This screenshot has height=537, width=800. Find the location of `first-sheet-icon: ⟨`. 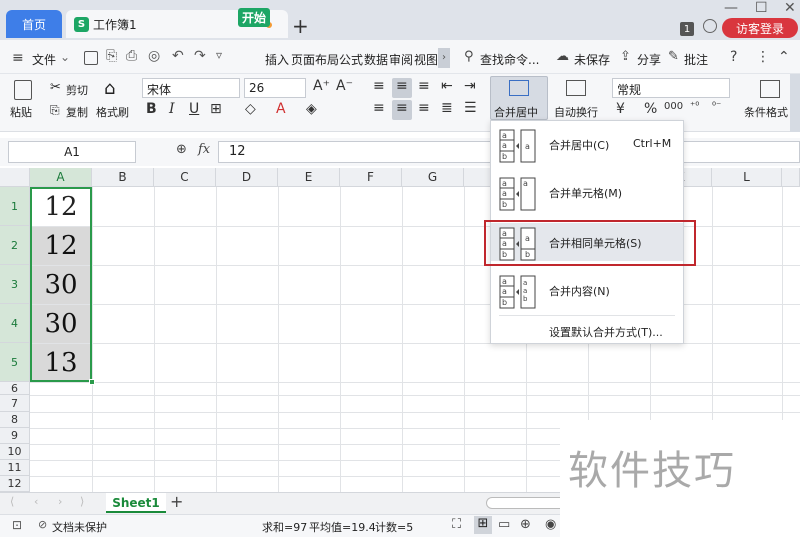

first-sheet-icon: ⟨ is located at coordinates (12, 501).